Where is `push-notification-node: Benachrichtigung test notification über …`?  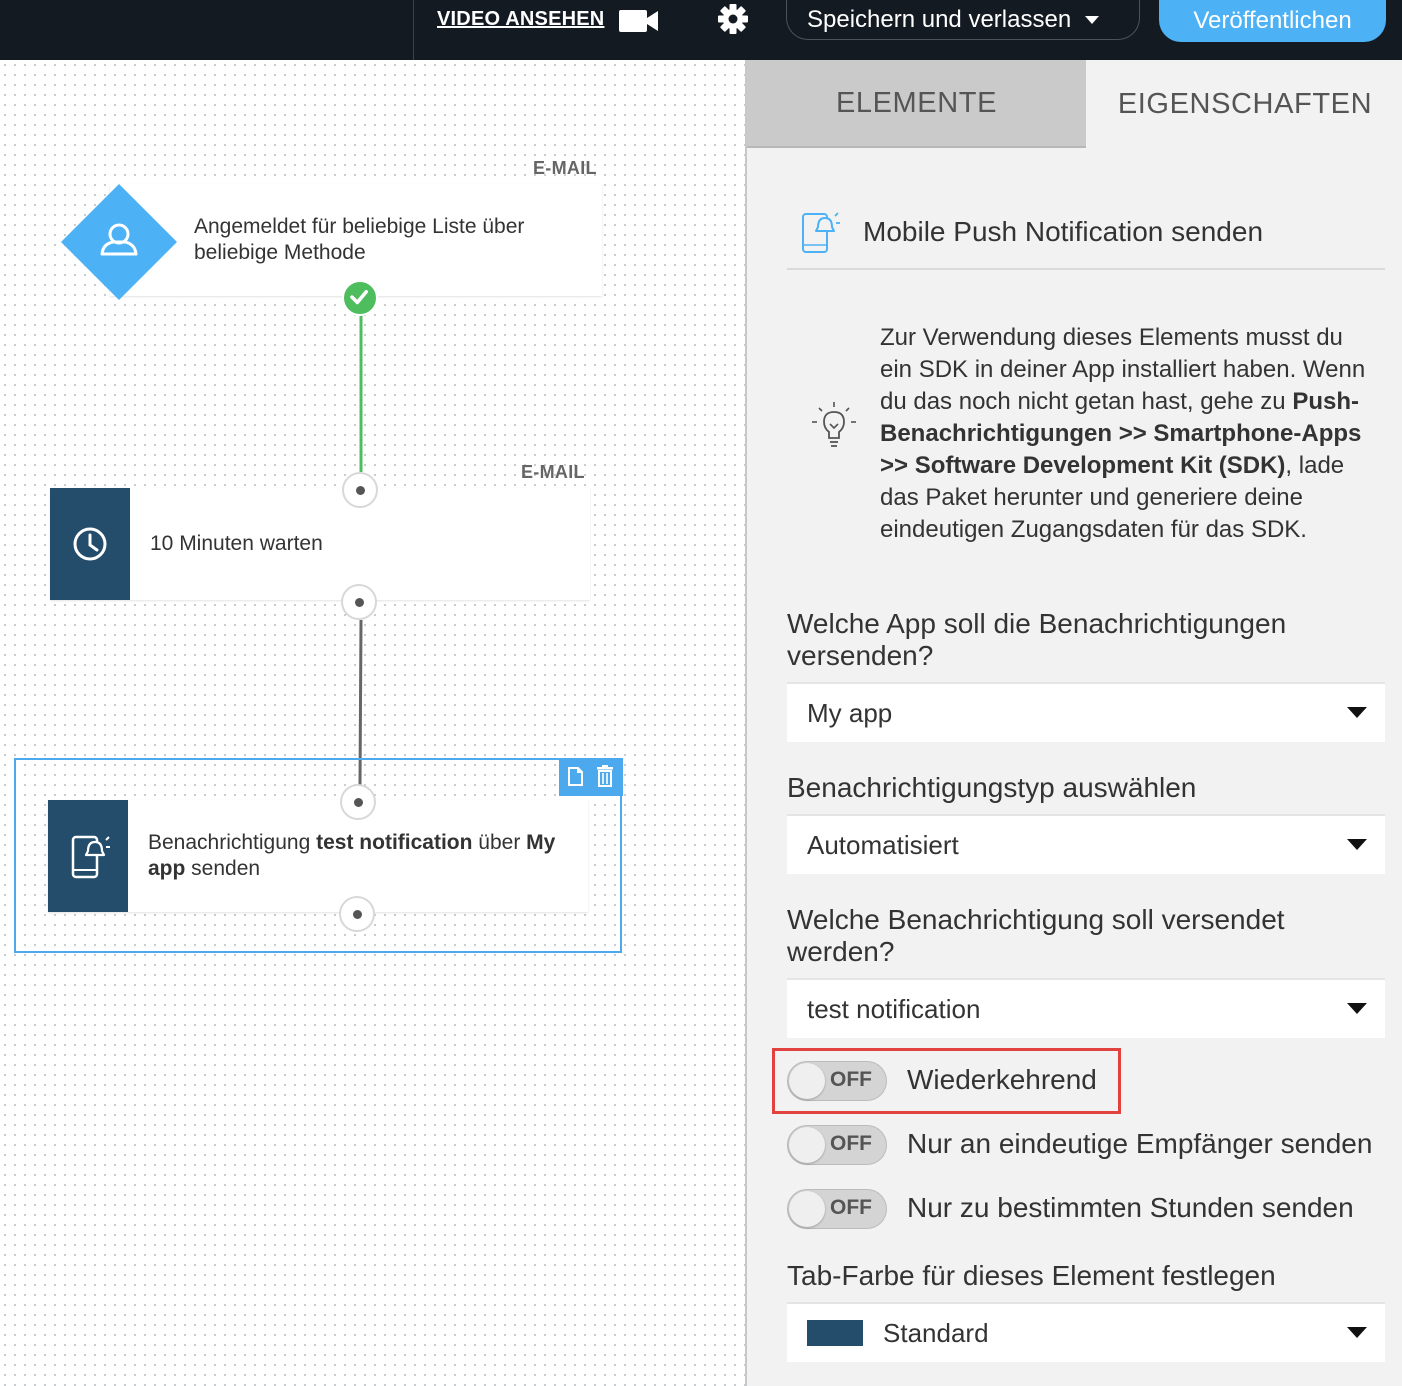 push-notification-node: Benachrichtigung test notification über … is located at coordinates (318, 856).